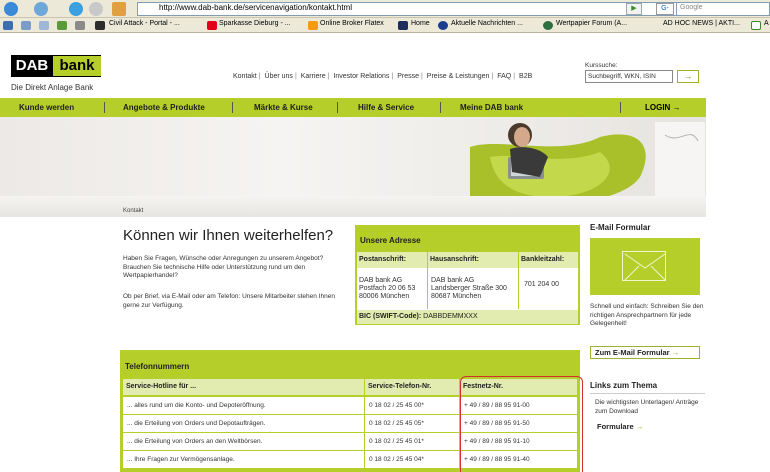 The width and height of the screenshot is (770, 472). I want to click on main-navigation, so click(353, 107).